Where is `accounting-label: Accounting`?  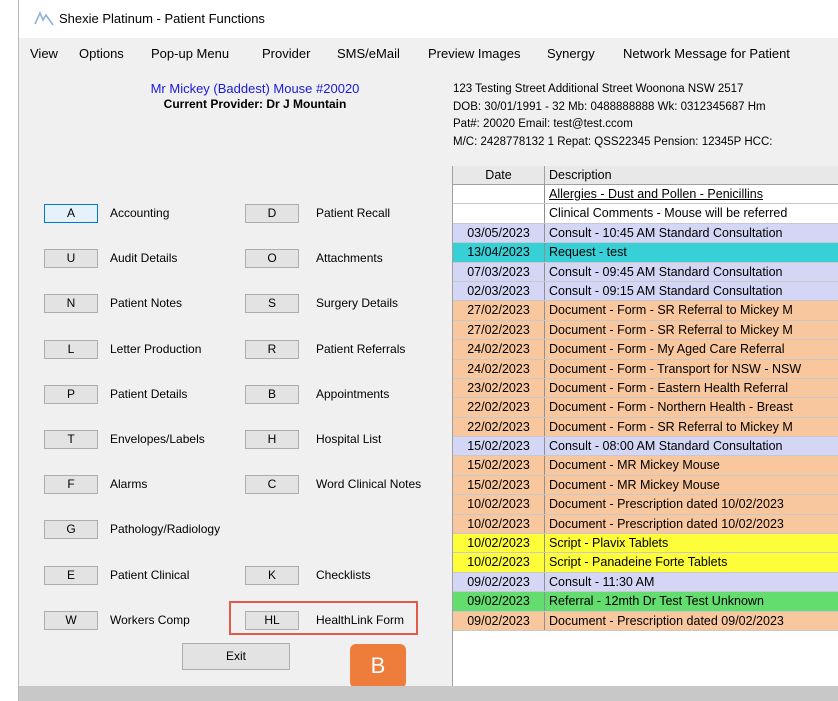 accounting-label: Accounting is located at coordinates (140, 213).